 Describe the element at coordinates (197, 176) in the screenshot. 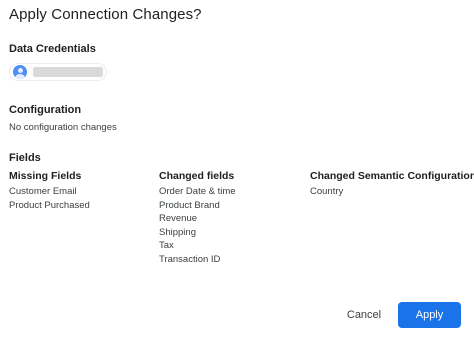

I see `changed-fields-header: Changed fields` at that location.